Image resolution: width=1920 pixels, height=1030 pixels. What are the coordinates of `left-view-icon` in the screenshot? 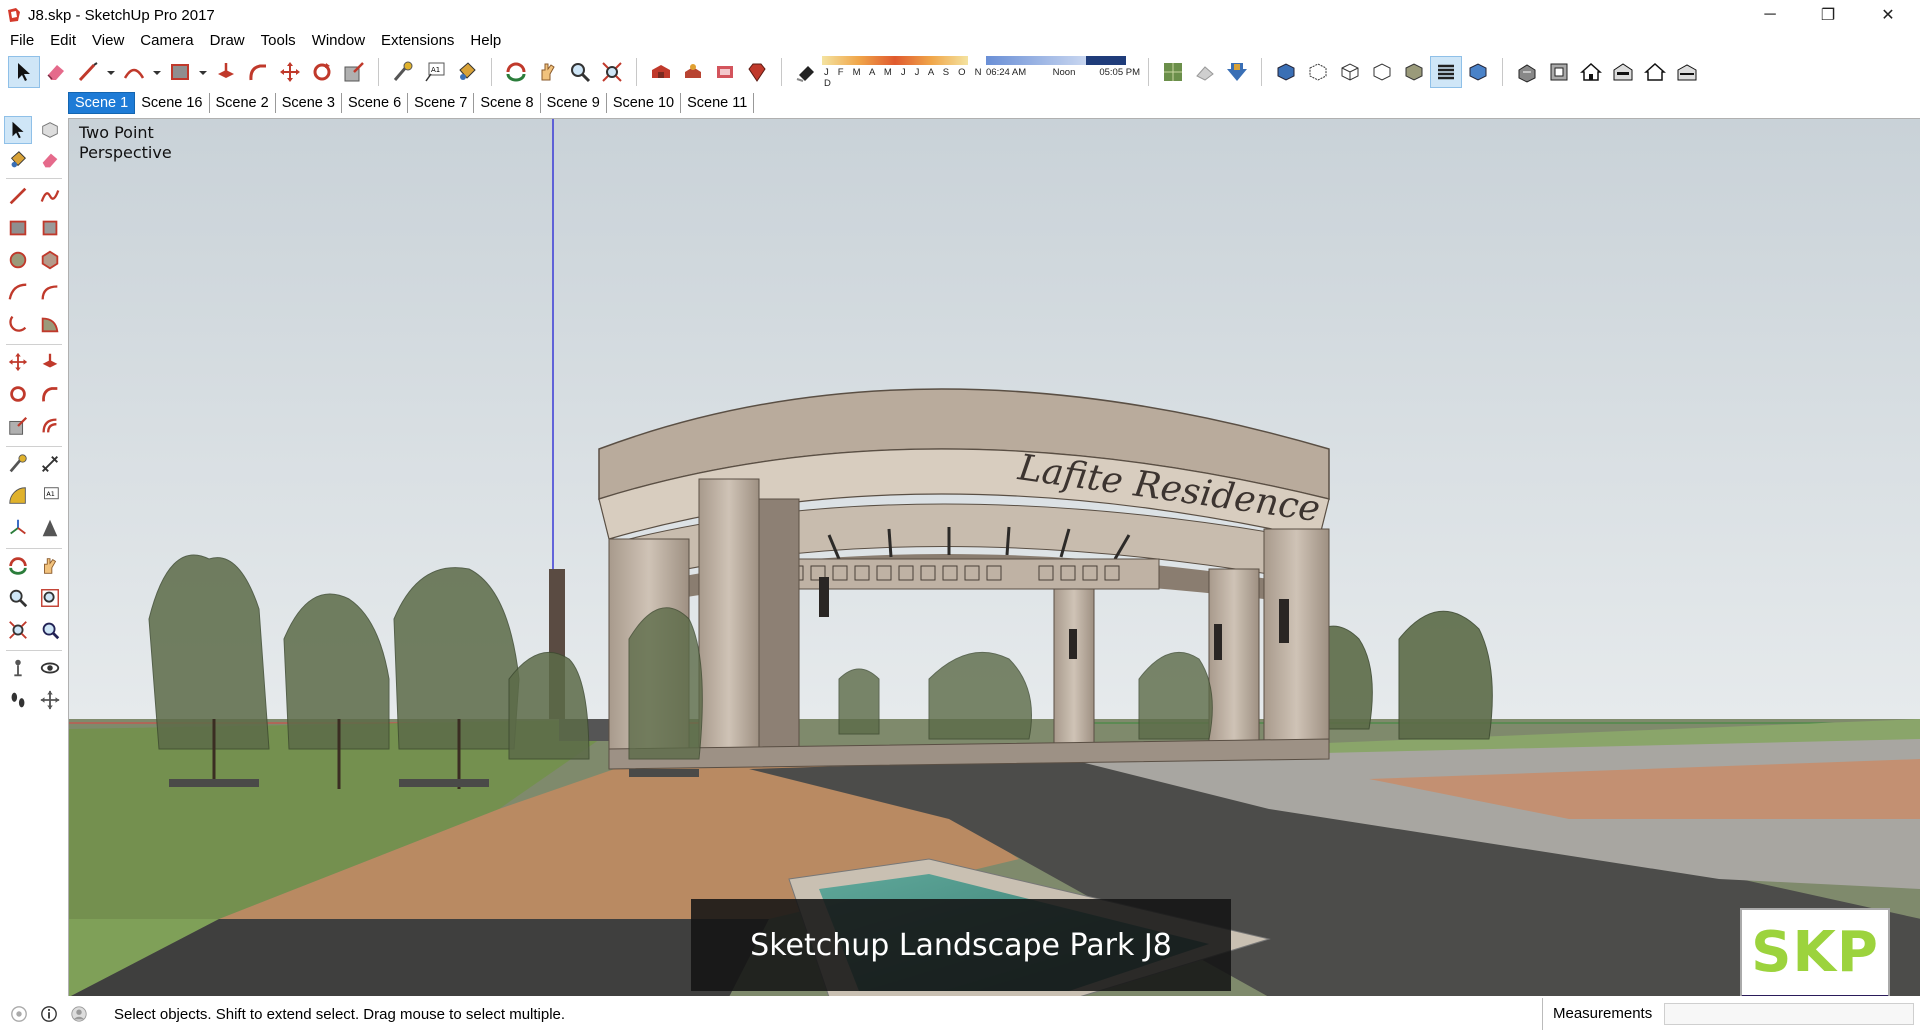 It's located at (1687, 72).